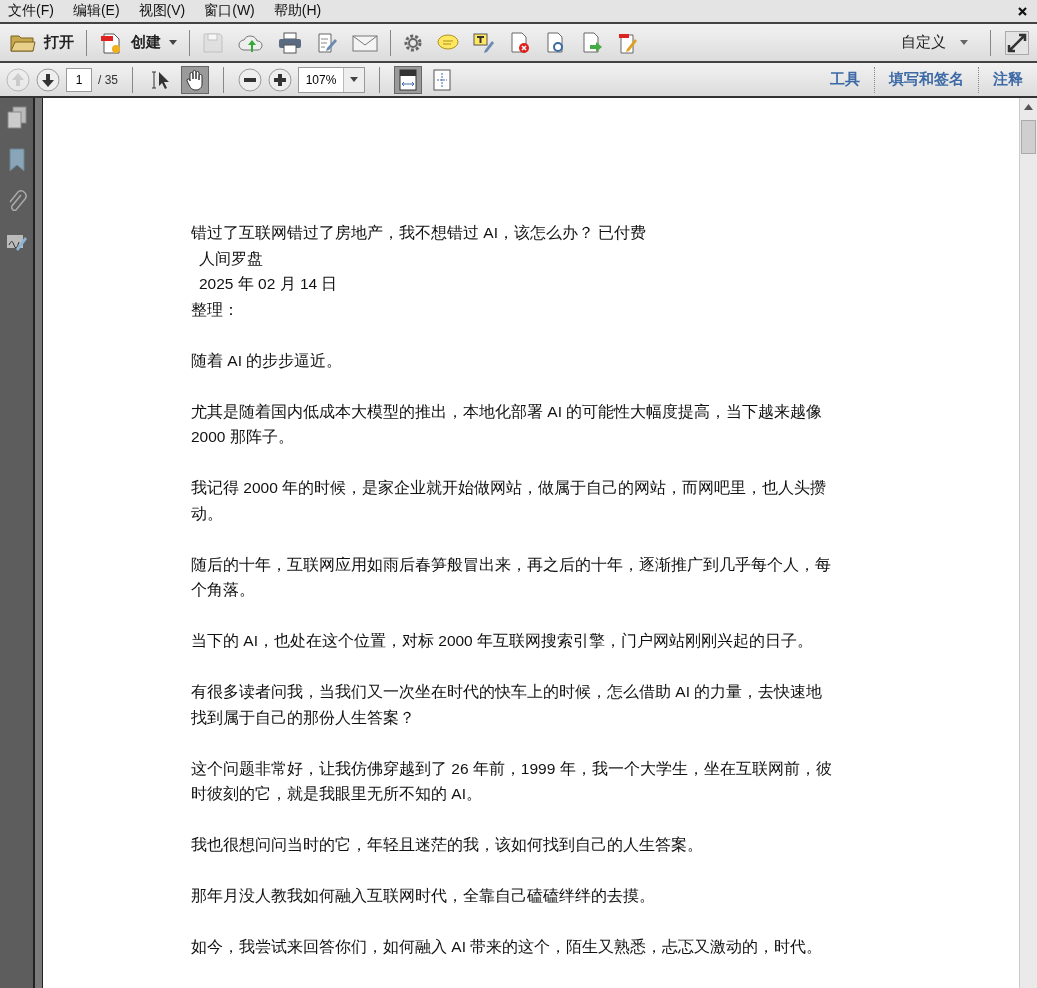  What do you see at coordinates (48, 79) in the screenshot?
I see `next-page-icon` at bounding box center [48, 79].